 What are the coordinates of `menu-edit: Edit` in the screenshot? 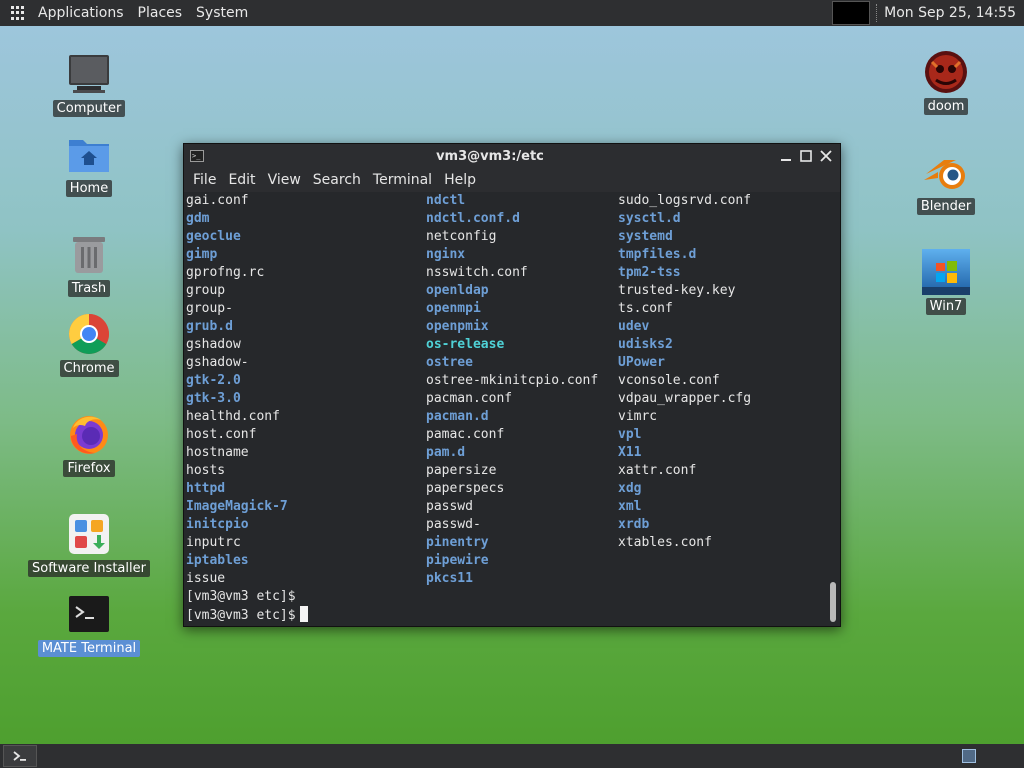 It's located at (241, 180).